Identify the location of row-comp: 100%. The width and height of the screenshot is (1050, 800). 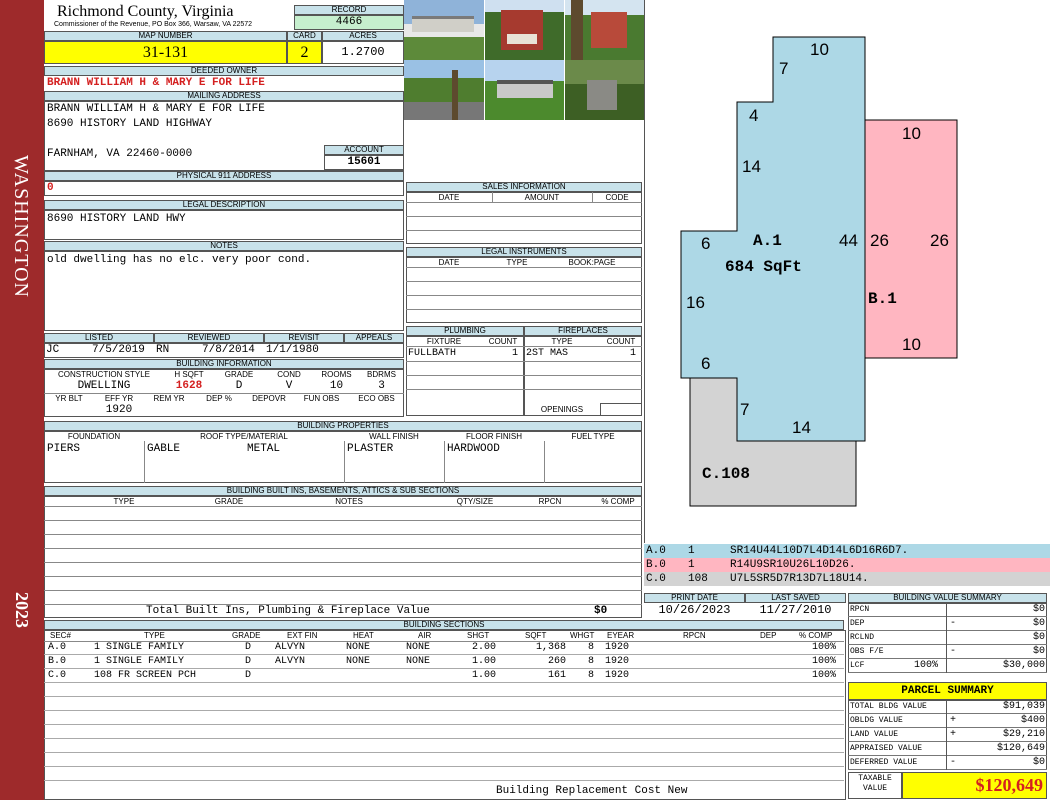
(824, 675).